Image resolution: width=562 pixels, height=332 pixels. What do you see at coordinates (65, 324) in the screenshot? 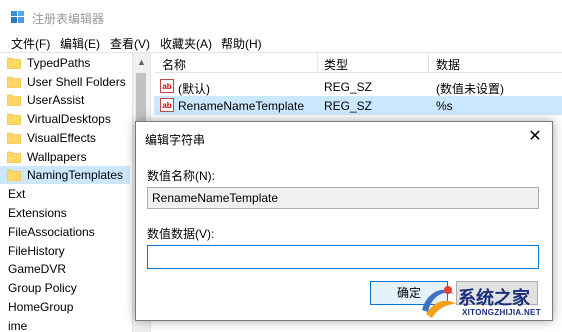
I see `tree-item-ime: ime` at bounding box center [65, 324].